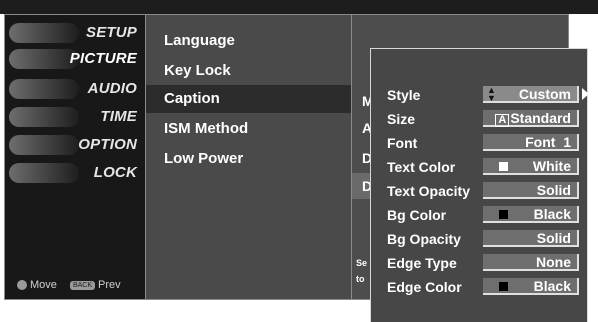 This screenshot has width=598, height=322. I want to click on setting-row-size: Size A Standard, so click(484, 119).